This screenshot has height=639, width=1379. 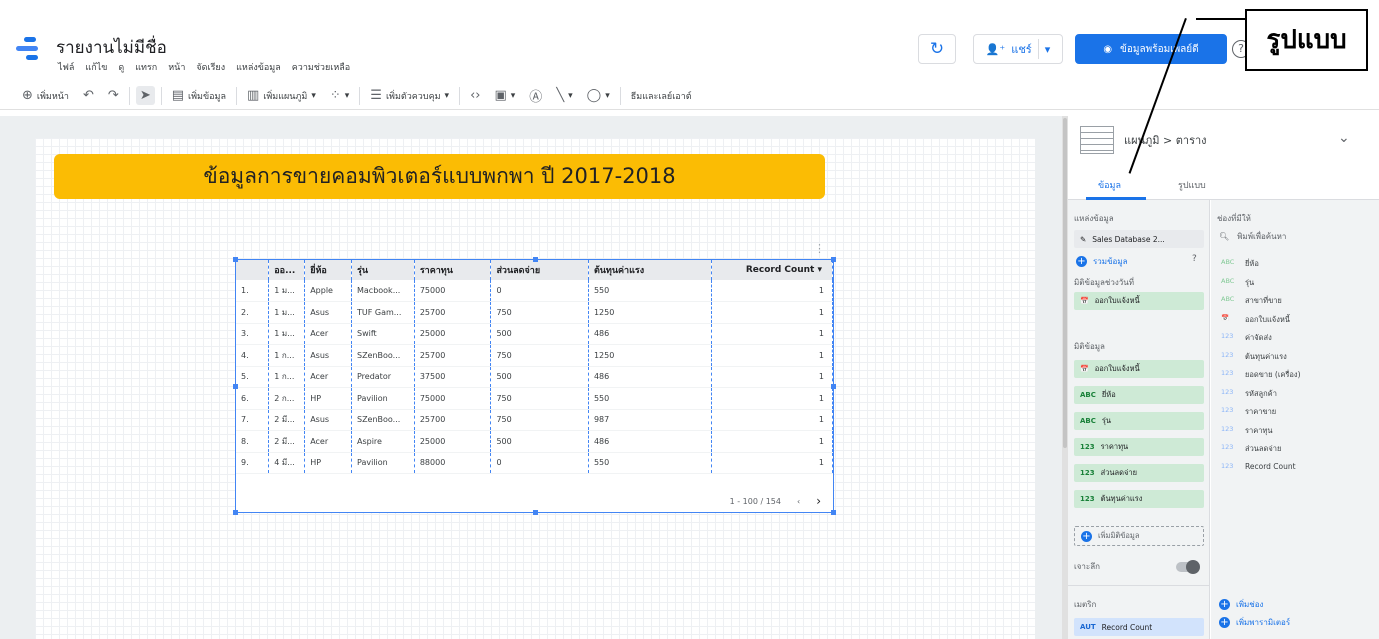 I want to click on more-vert-icon: ⋮, so click(x=819, y=248).